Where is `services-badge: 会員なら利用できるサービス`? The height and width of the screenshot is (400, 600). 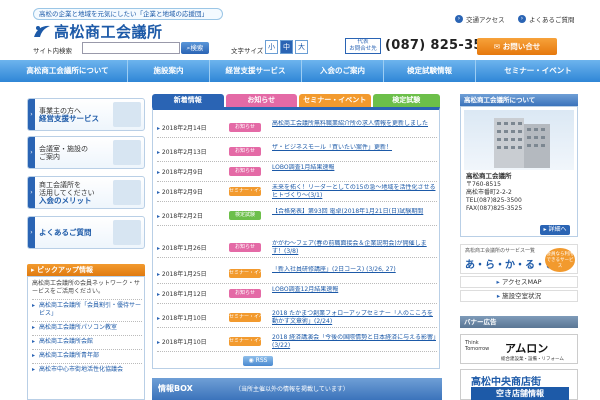 services-badge: 会員なら利用できるサービス is located at coordinates (560, 260).